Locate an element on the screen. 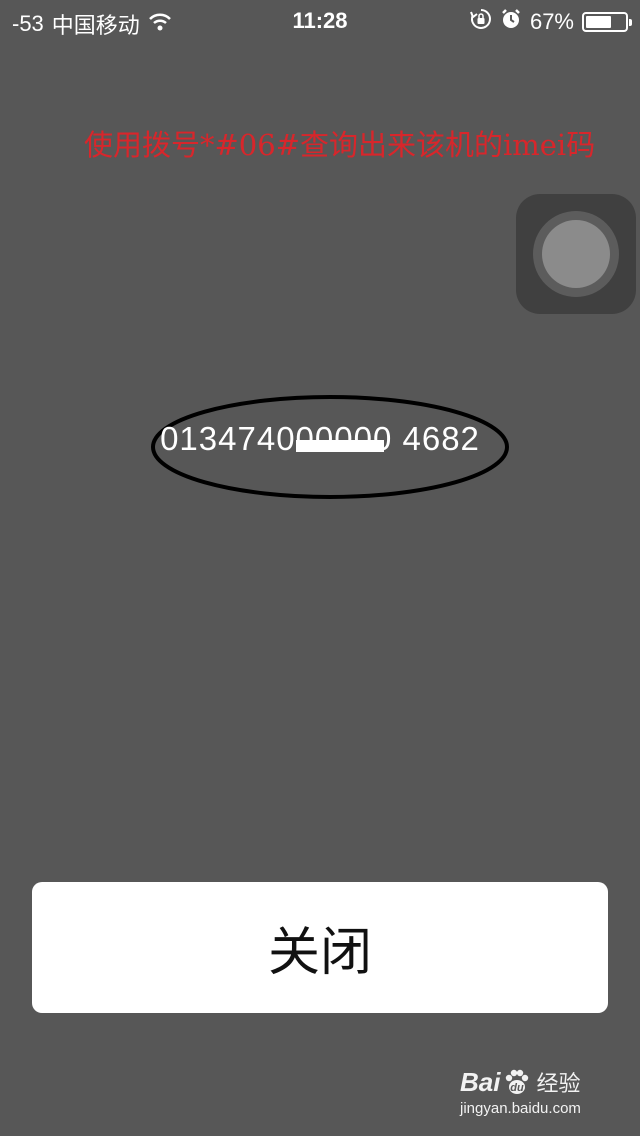 The height and width of the screenshot is (1136, 640). assistive-touch-ring is located at coordinates (576, 254).